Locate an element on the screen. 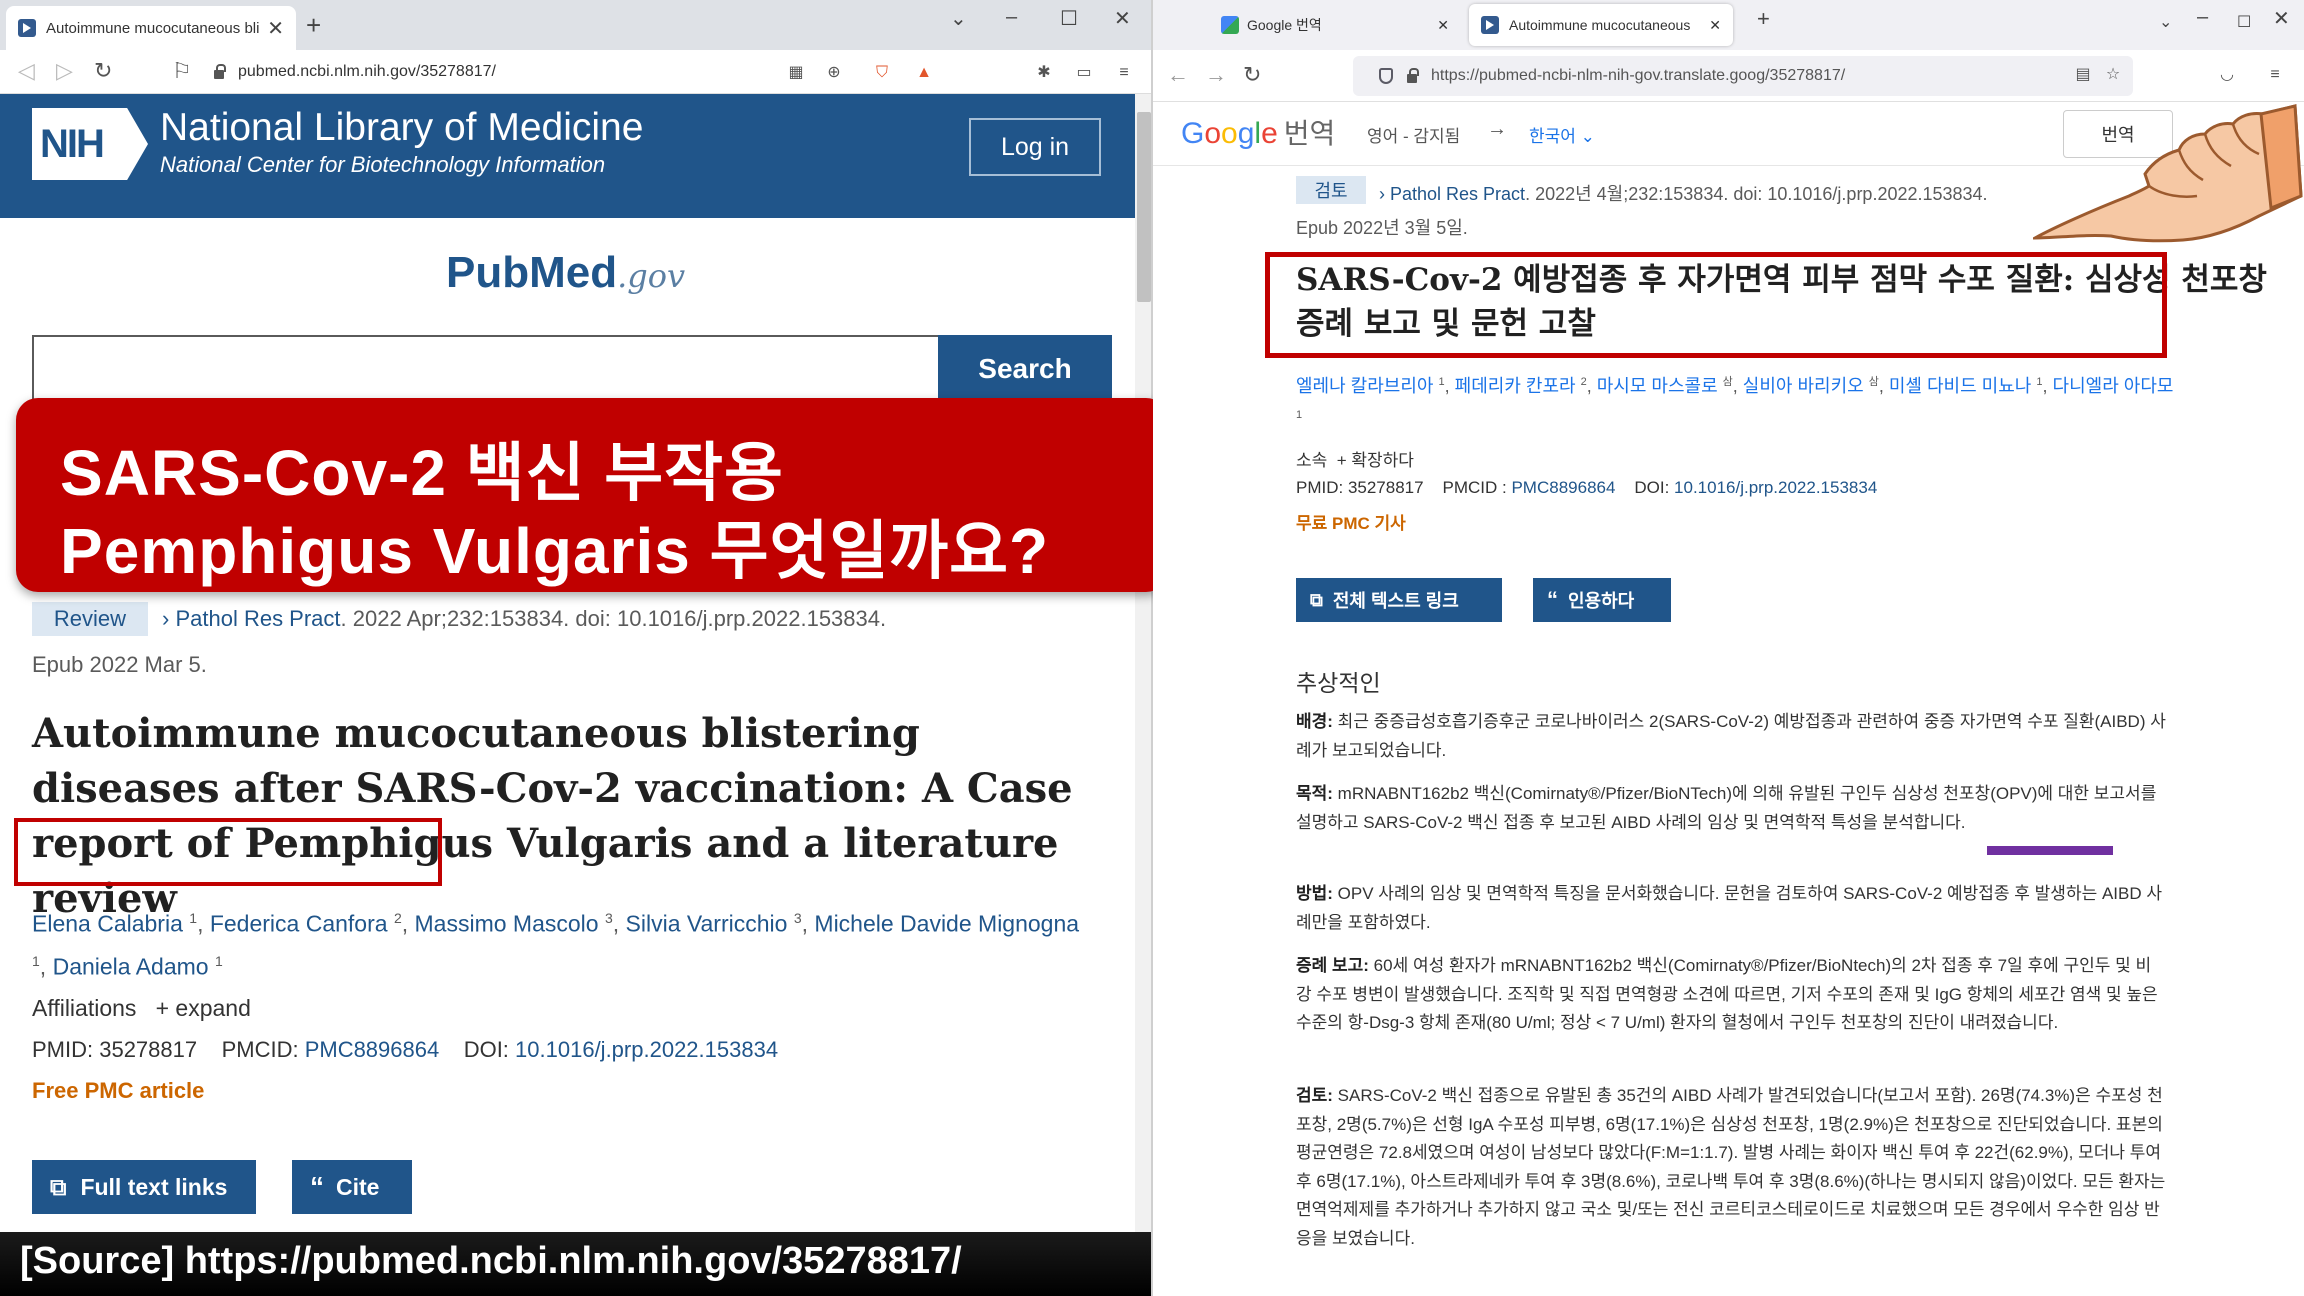  doi-link: 10.1016/j.prp.2022.153834 is located at coordinates (646, 1049).